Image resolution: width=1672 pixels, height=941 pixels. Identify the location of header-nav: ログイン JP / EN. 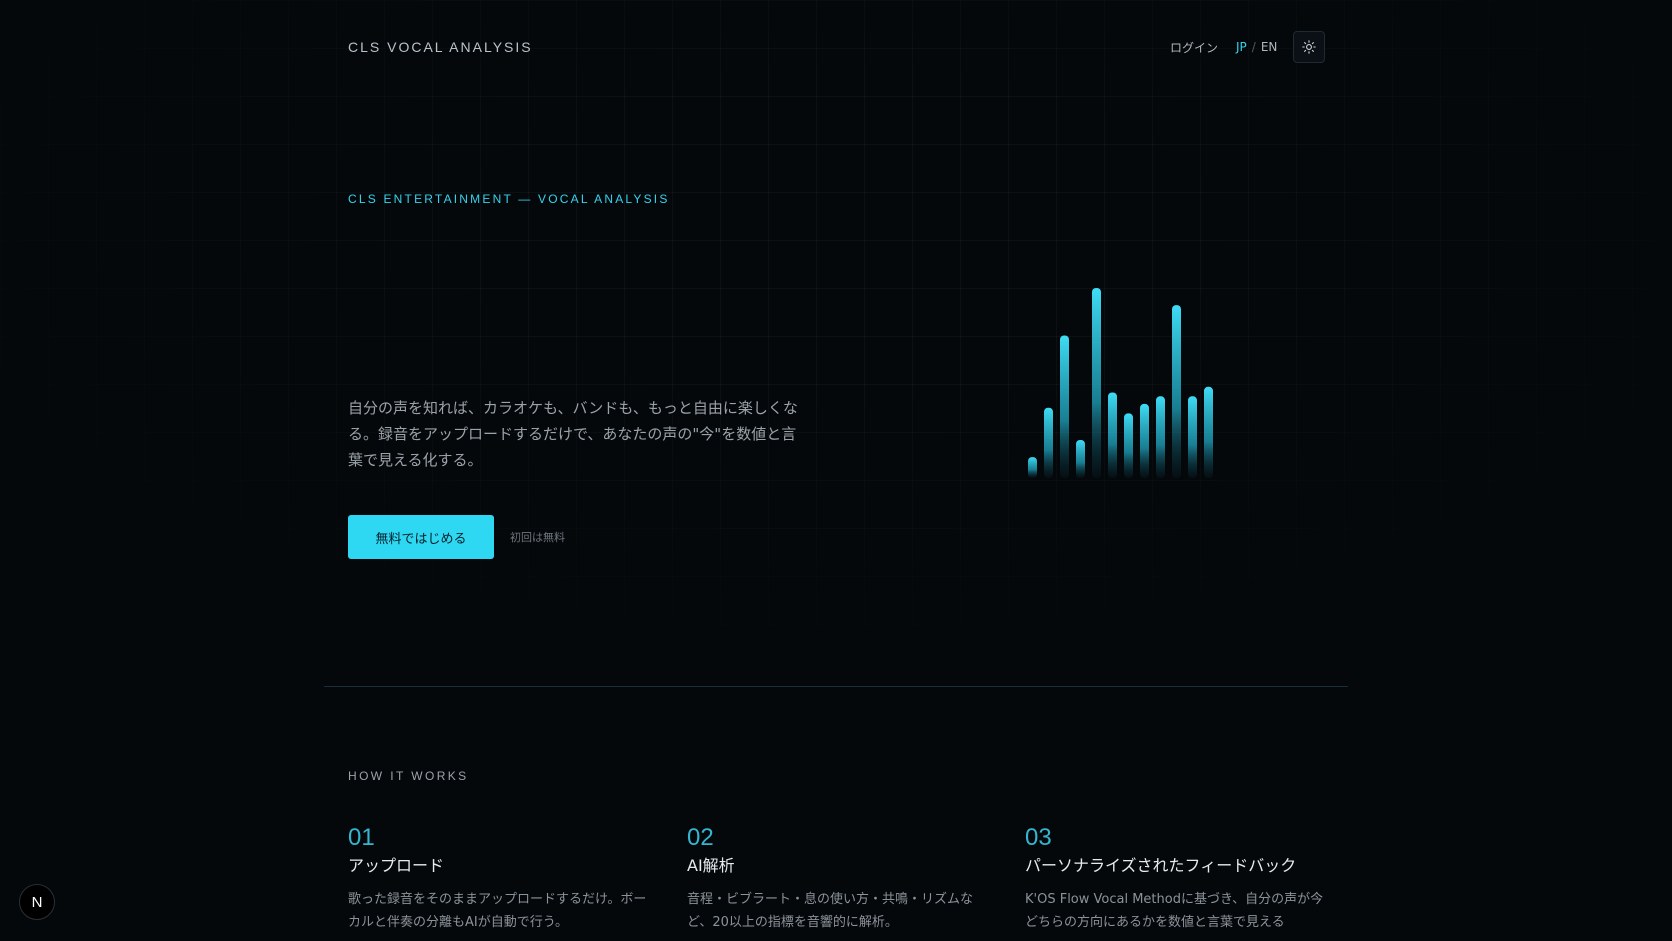
(1248, 47).